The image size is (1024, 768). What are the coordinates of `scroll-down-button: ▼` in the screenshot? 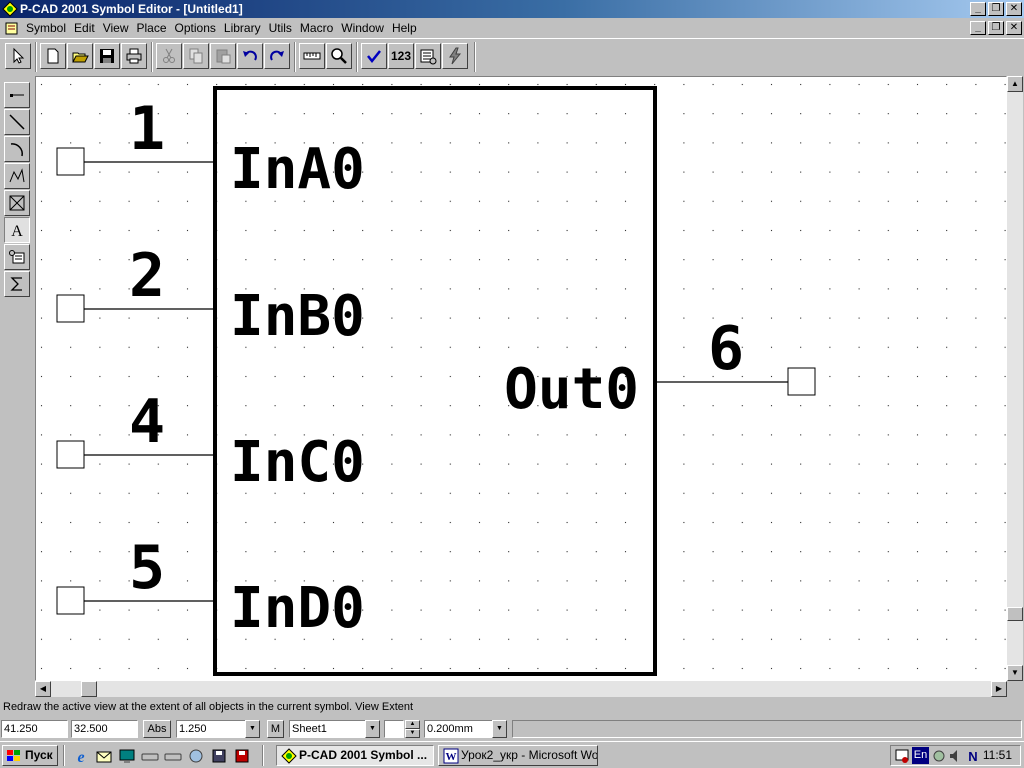 It's located at (1015, 673).